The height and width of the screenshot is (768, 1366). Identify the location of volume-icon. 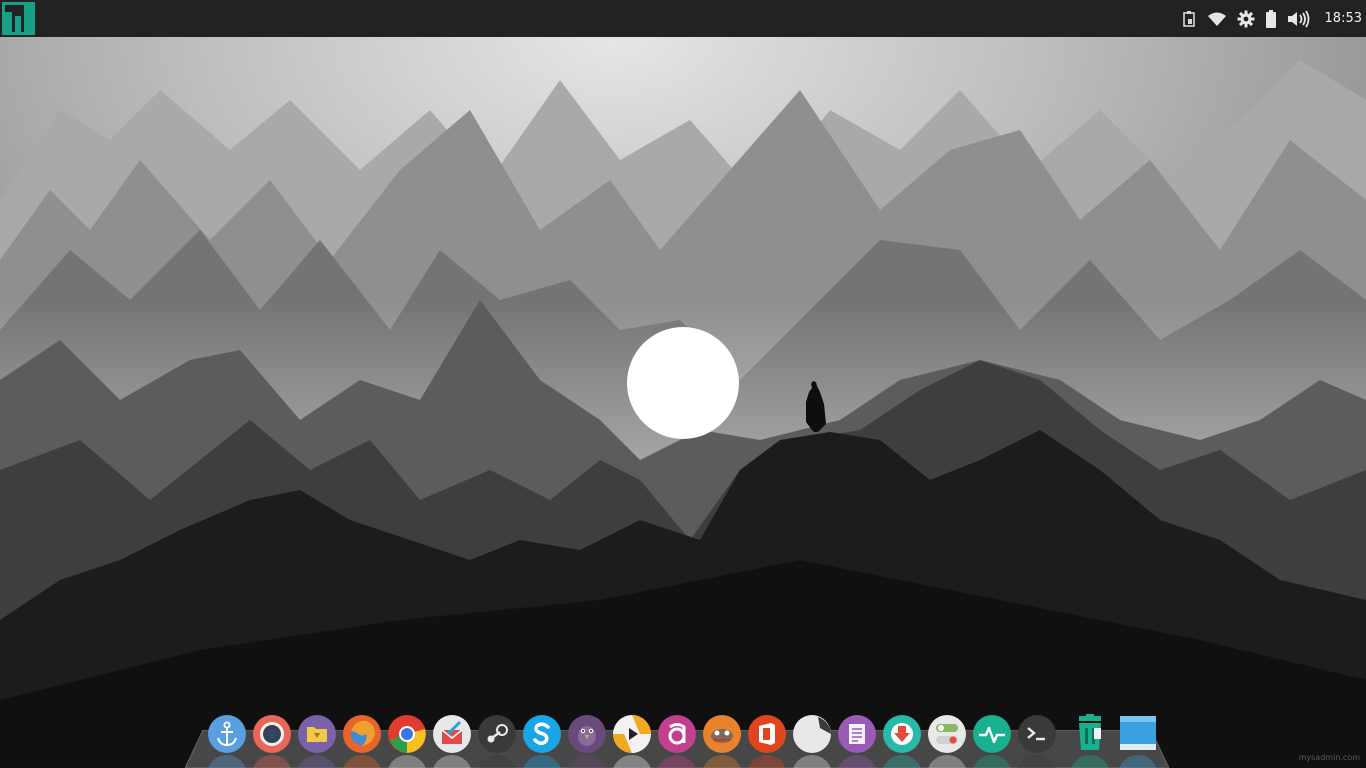
(1299, 18).